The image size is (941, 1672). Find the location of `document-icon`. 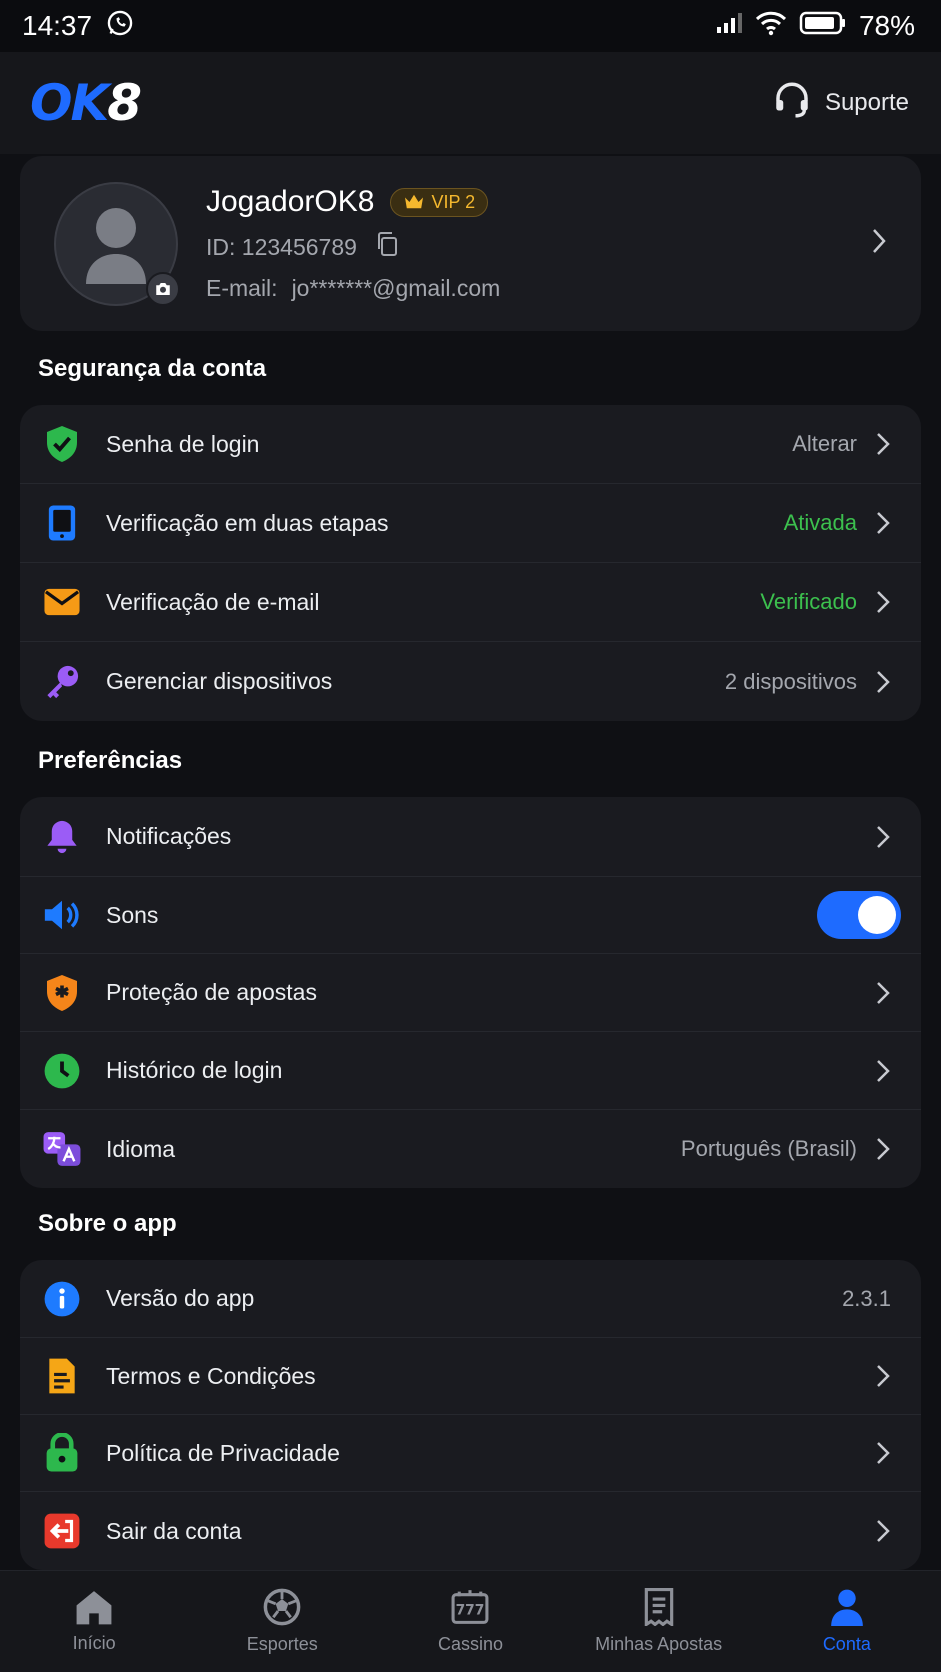

document-icon is located at coordinates (62, 1376).